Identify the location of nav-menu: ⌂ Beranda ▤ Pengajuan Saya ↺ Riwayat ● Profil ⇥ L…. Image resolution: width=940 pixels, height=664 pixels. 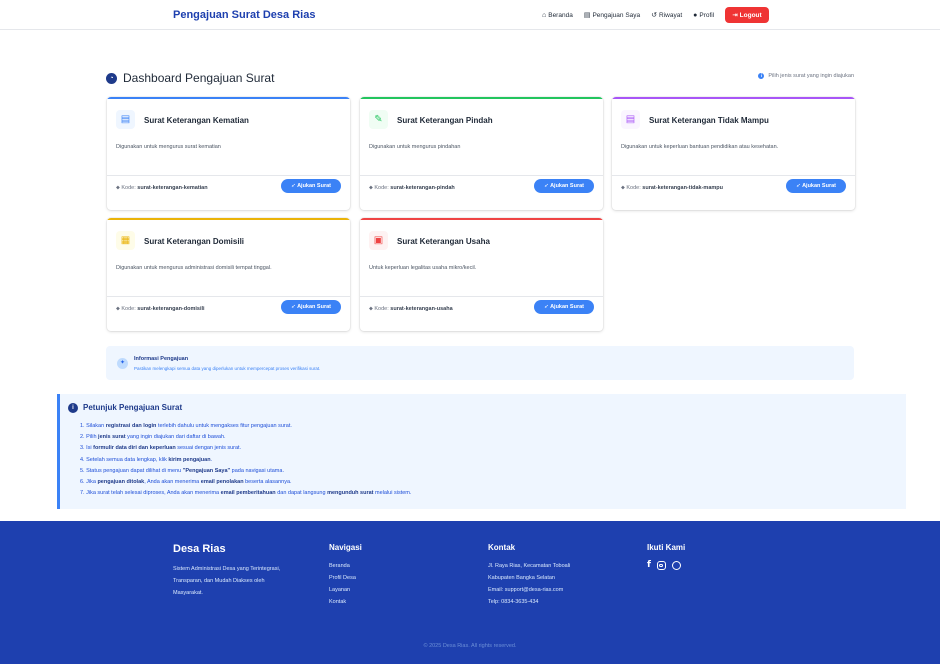
(655, 15).